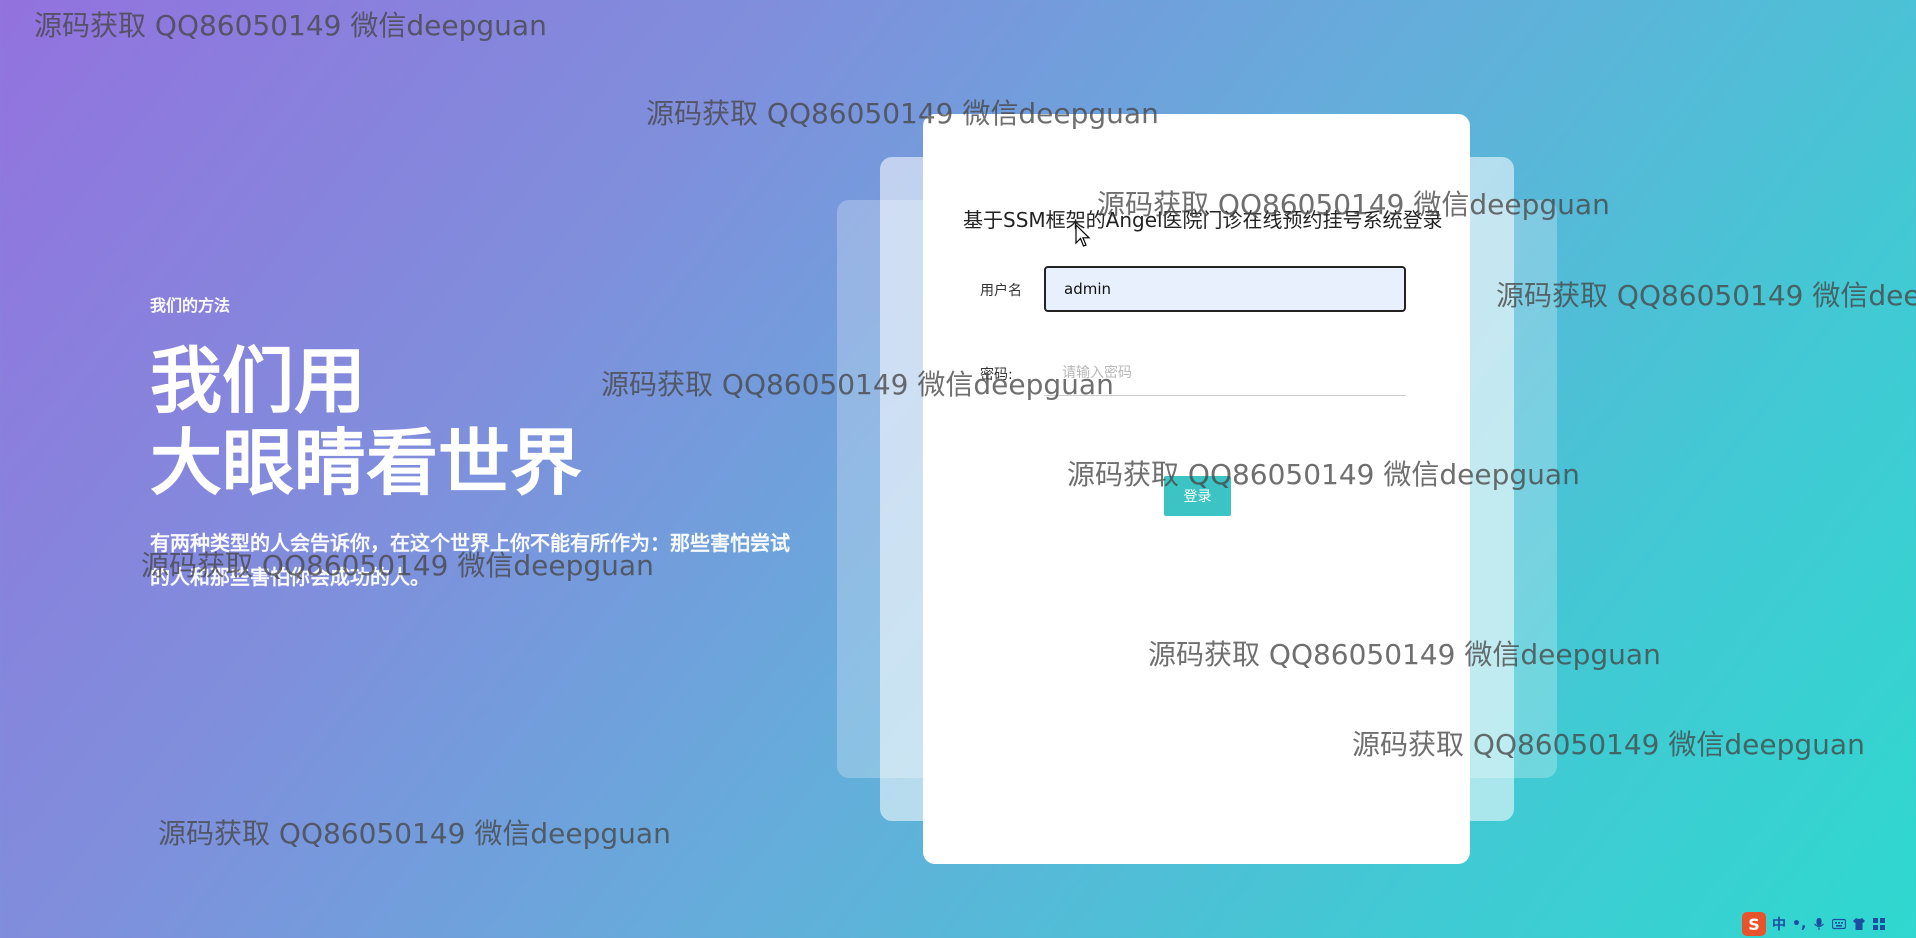 The image size is (1916, 938). I want to click on grid-icon, so click(1879, 924).